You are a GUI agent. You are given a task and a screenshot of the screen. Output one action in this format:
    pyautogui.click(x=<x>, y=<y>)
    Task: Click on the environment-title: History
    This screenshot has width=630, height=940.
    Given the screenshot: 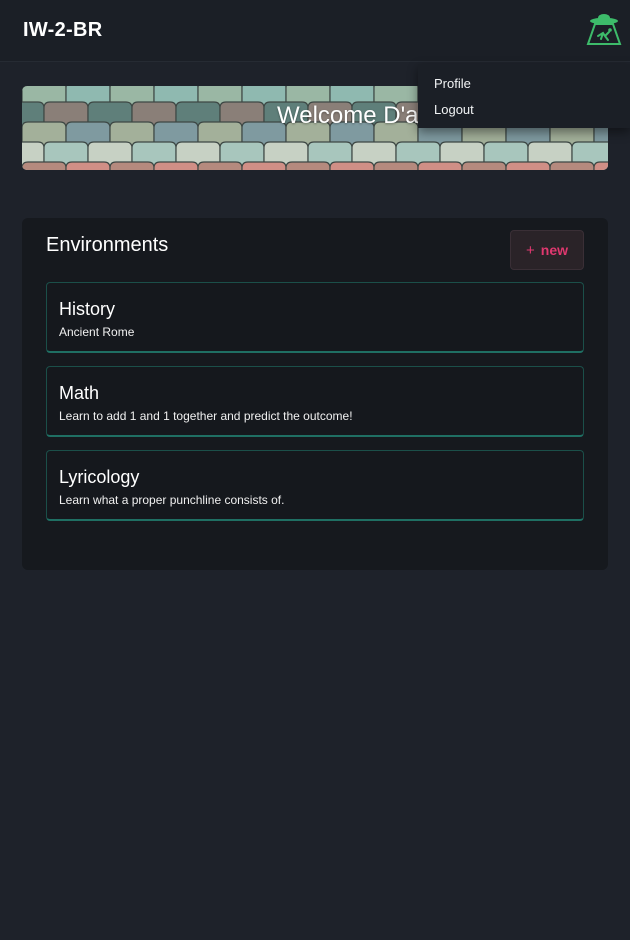 What is the action you would take?
    pyautogui.click(x=87, y=309)
    